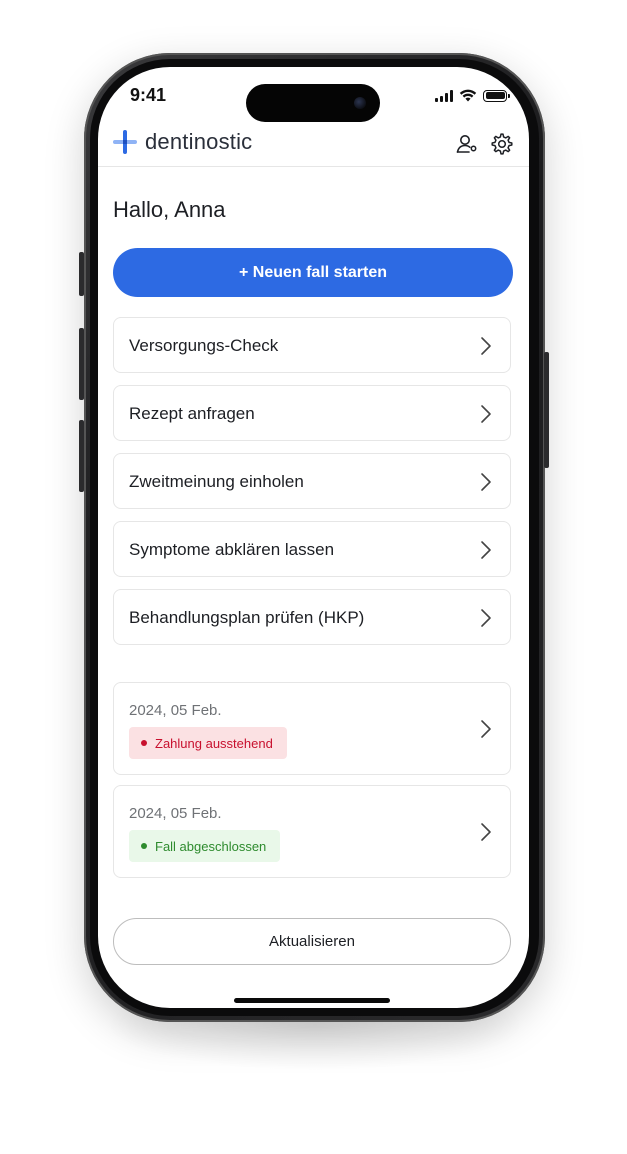  Describe the element at coordinates (81, 274) in the screenshot. I see `action-button` at that location.